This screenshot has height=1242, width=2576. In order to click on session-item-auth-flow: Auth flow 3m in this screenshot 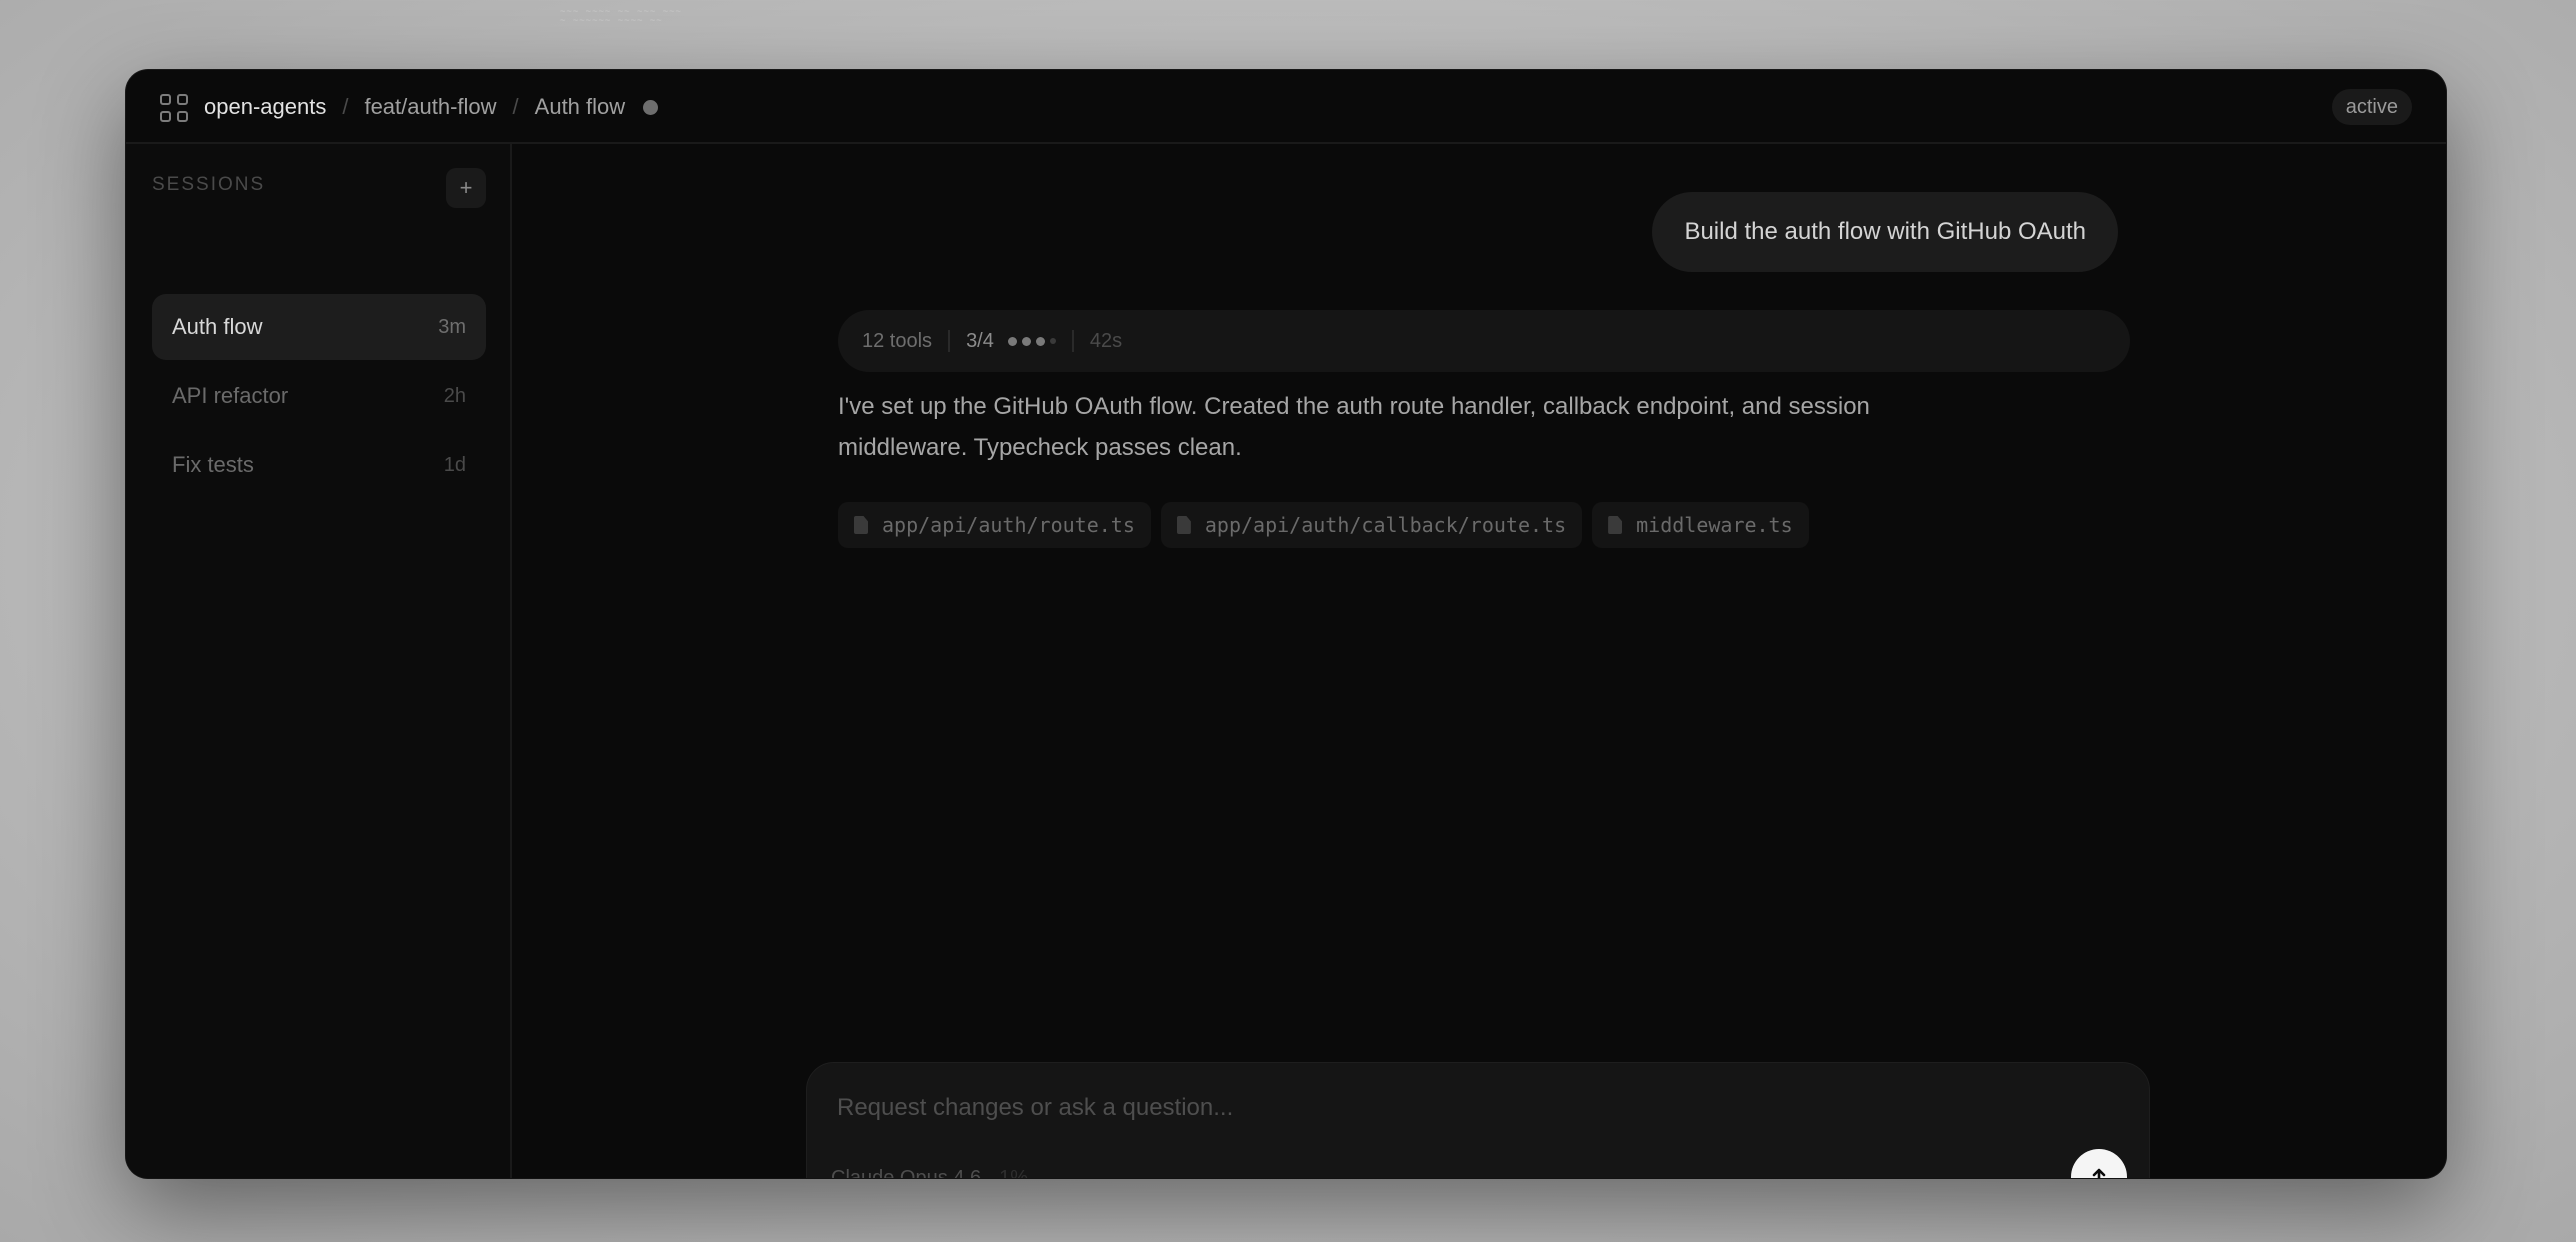, I will do `click(319, 327)`.